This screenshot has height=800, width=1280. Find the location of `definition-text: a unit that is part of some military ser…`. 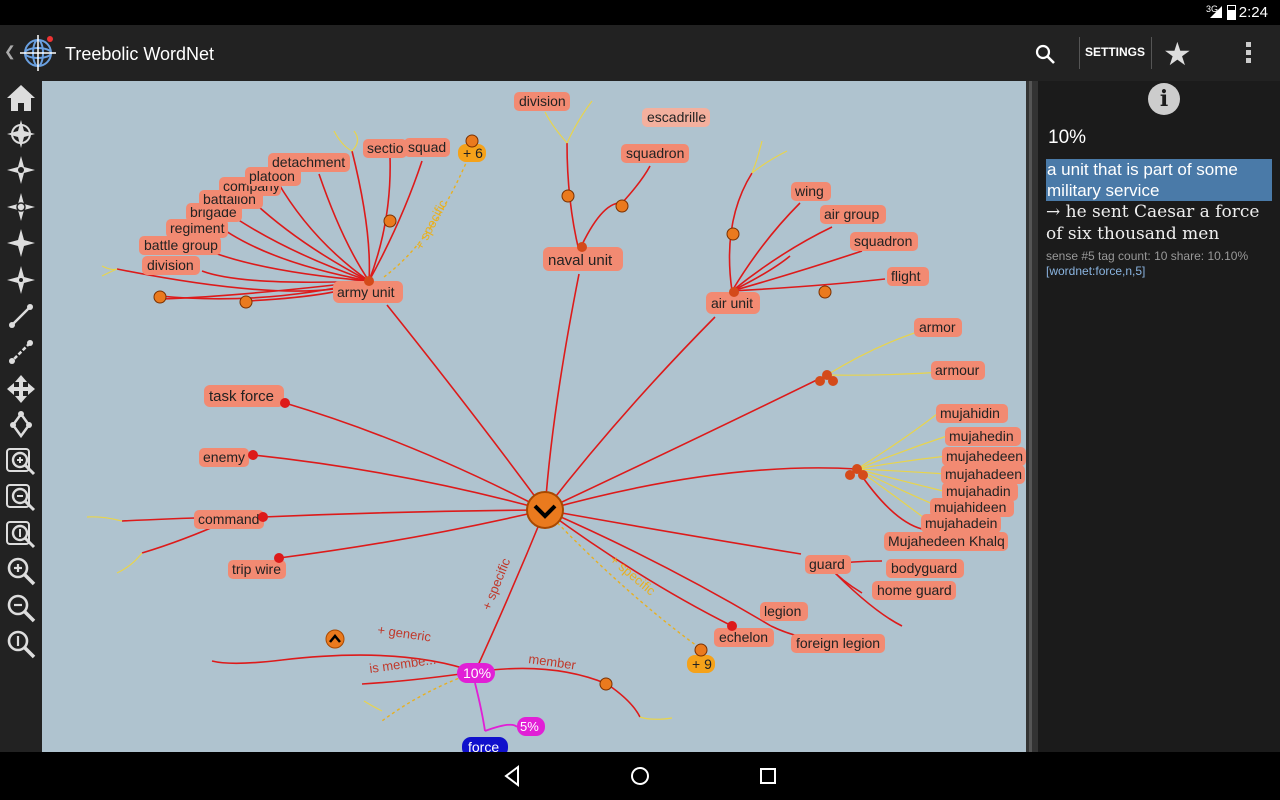

definition-text: a unit that is part of some military ser… is located at coordinates (1159, 180).